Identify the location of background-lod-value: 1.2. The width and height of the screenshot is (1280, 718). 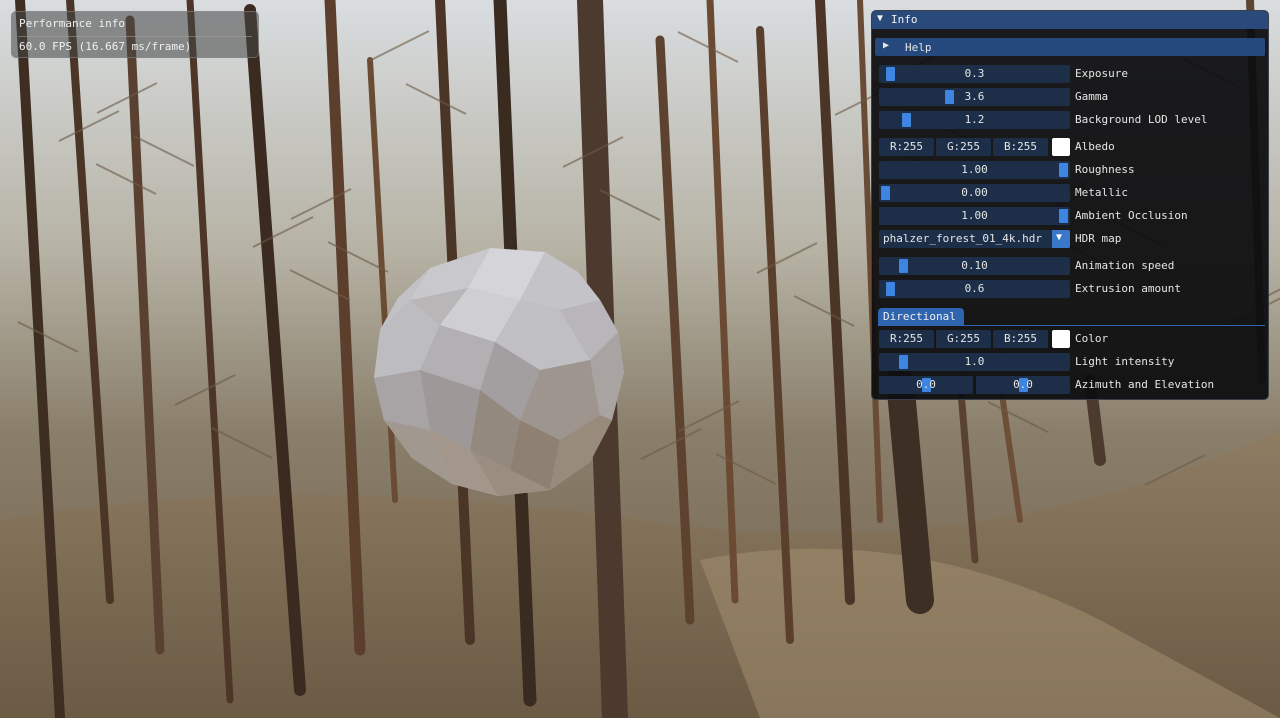
(974, 119).